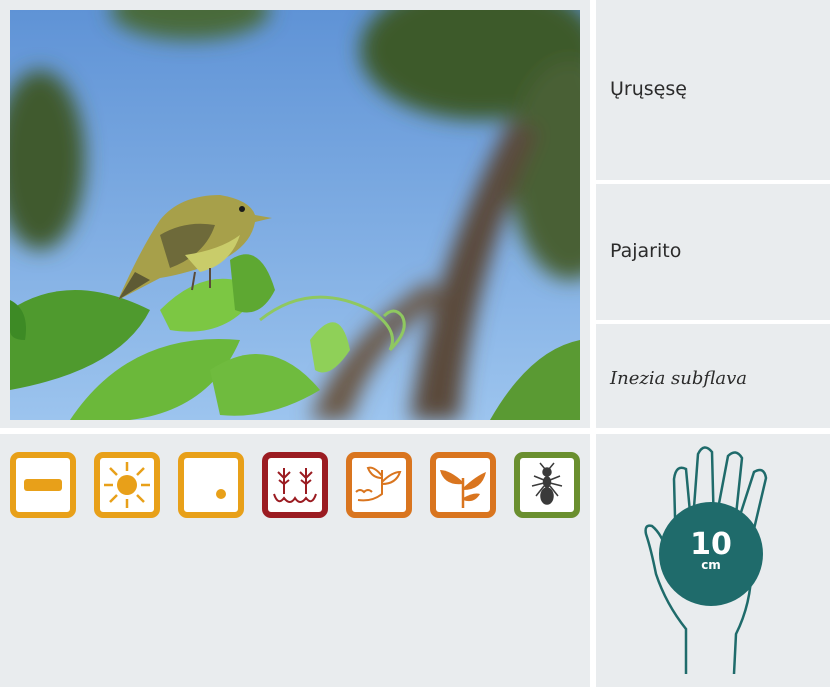  Describe the element at coordinates (547, 485) in the screenshot. I see `ant-icon` at that location.